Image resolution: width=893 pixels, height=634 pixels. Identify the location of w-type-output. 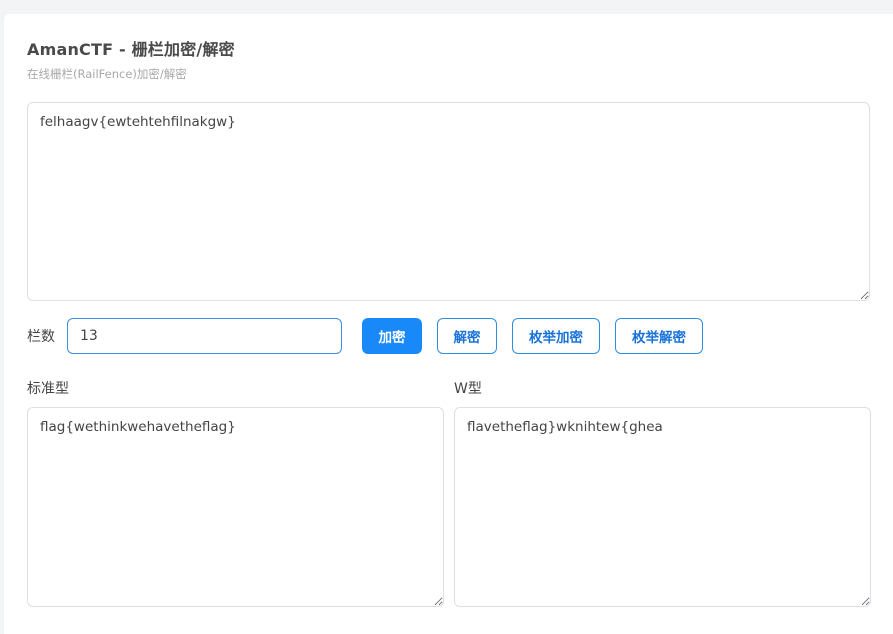
(662, 507).